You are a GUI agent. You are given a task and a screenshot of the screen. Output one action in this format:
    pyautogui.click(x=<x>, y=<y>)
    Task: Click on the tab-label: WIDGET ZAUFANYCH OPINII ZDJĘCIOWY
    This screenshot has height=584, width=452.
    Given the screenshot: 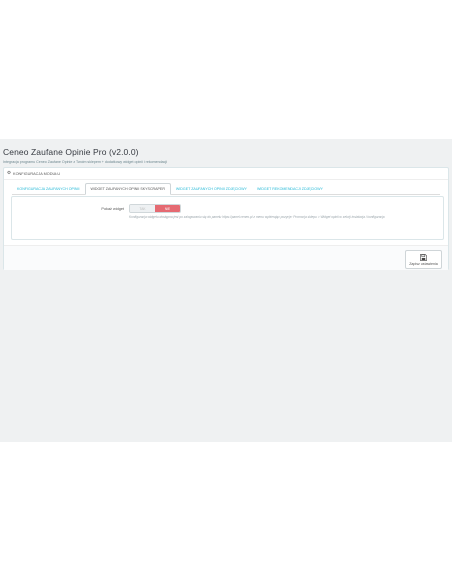 What is the action you would take?
    pyautogui.click(x=211, y=189)
    